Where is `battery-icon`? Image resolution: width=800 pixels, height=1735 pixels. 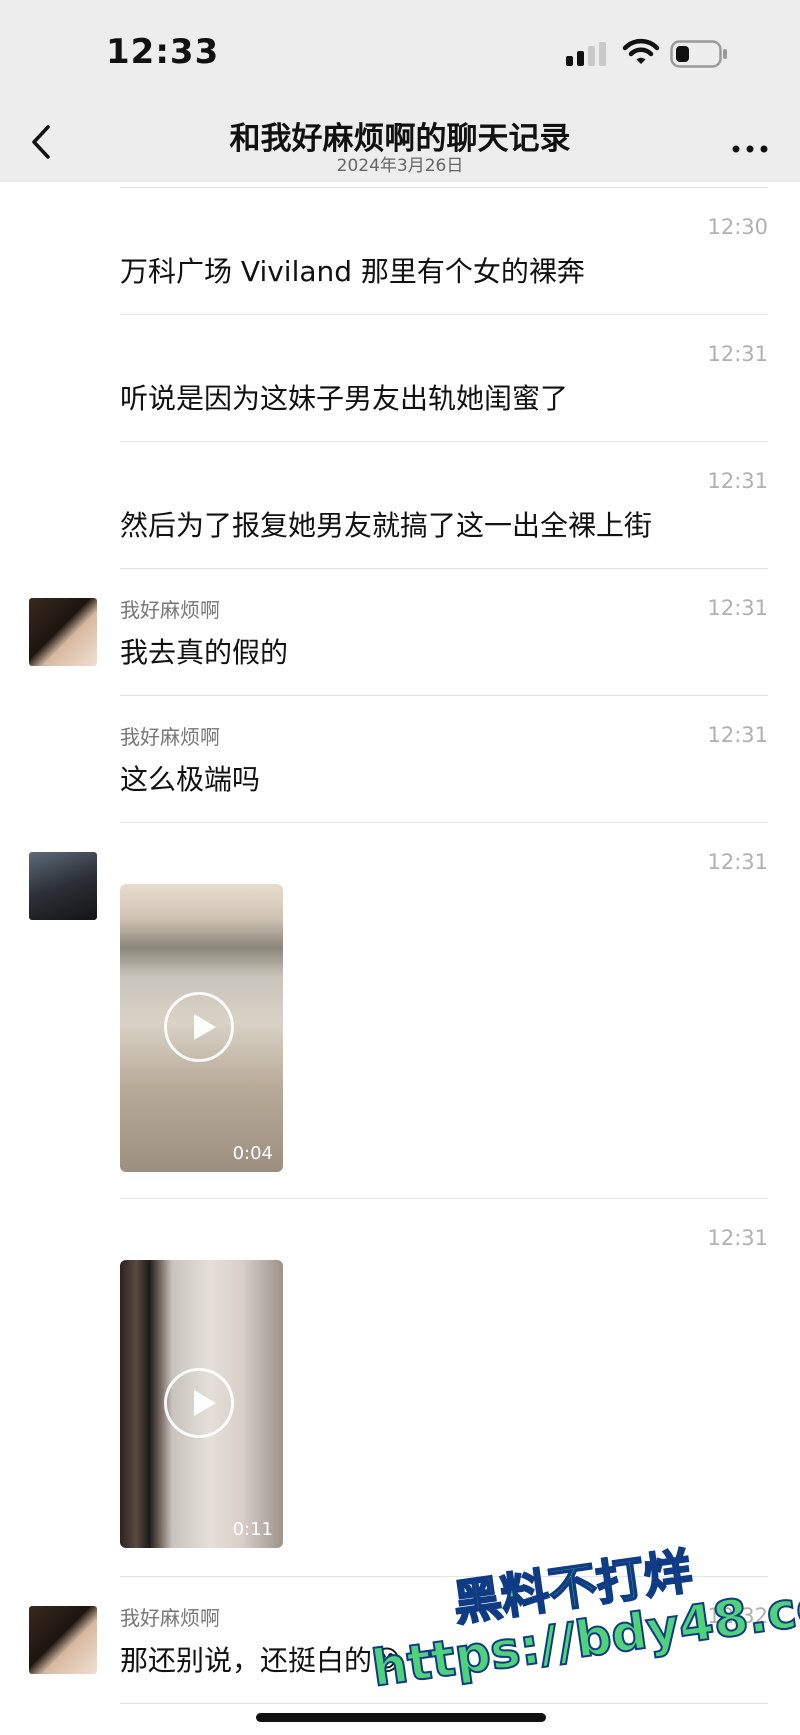
battery-icon is located at coordinates (698, 54).